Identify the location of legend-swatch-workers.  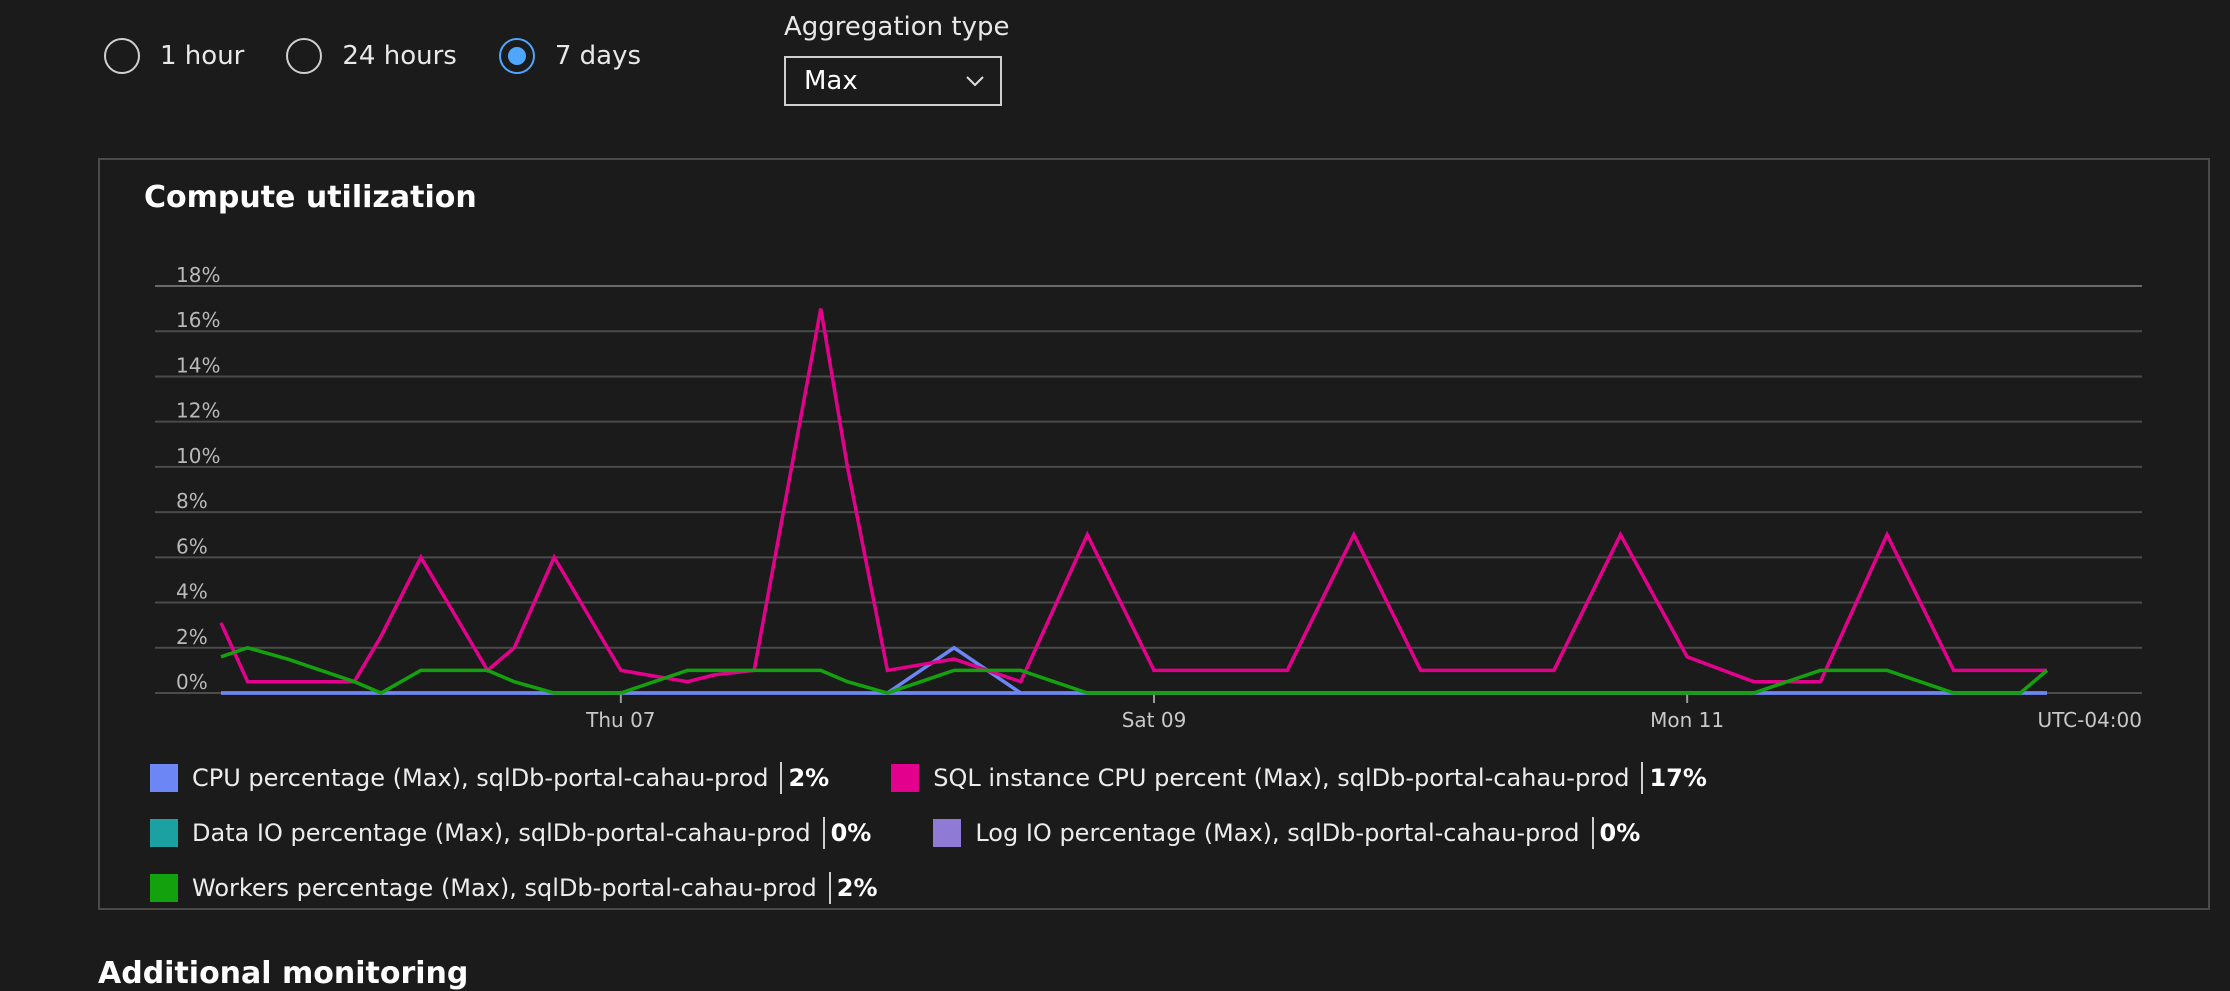
(164, 888).